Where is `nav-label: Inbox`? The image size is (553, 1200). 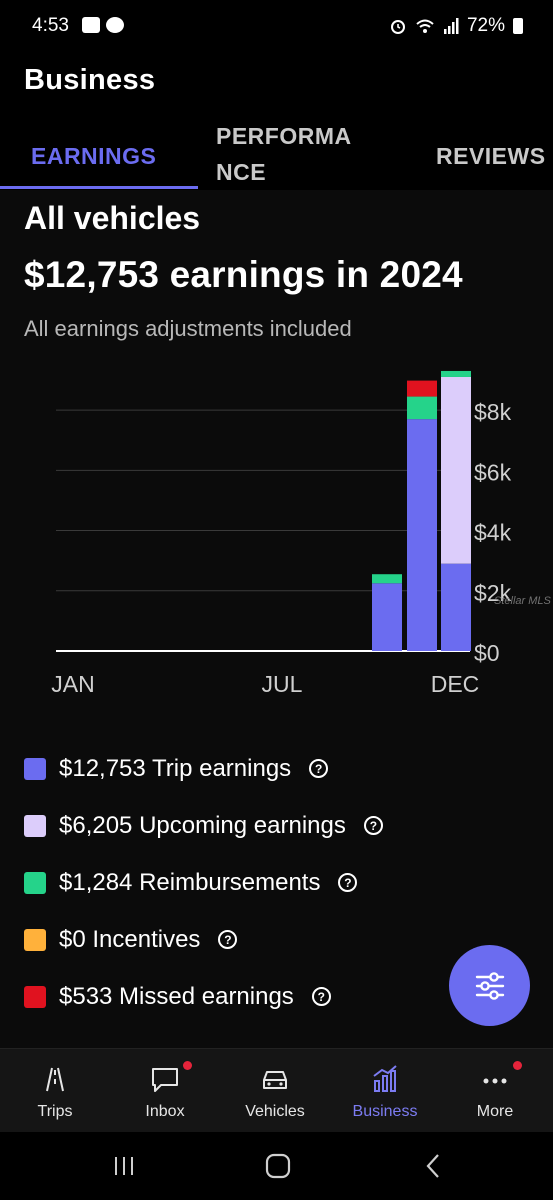 nav-label: Inbox is located at coordinates (165, 1111).